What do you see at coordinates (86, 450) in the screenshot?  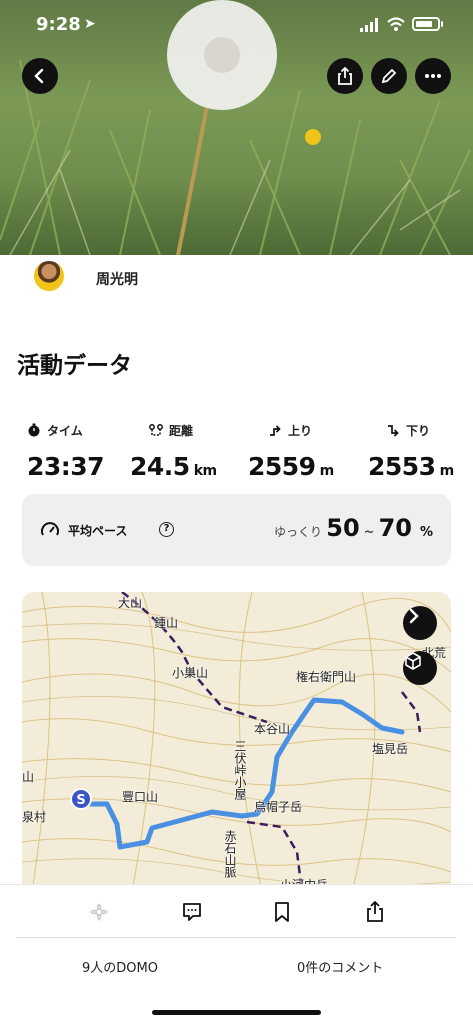 I see `stat-time: タイム 23:37` at bounding box center [86, 450].